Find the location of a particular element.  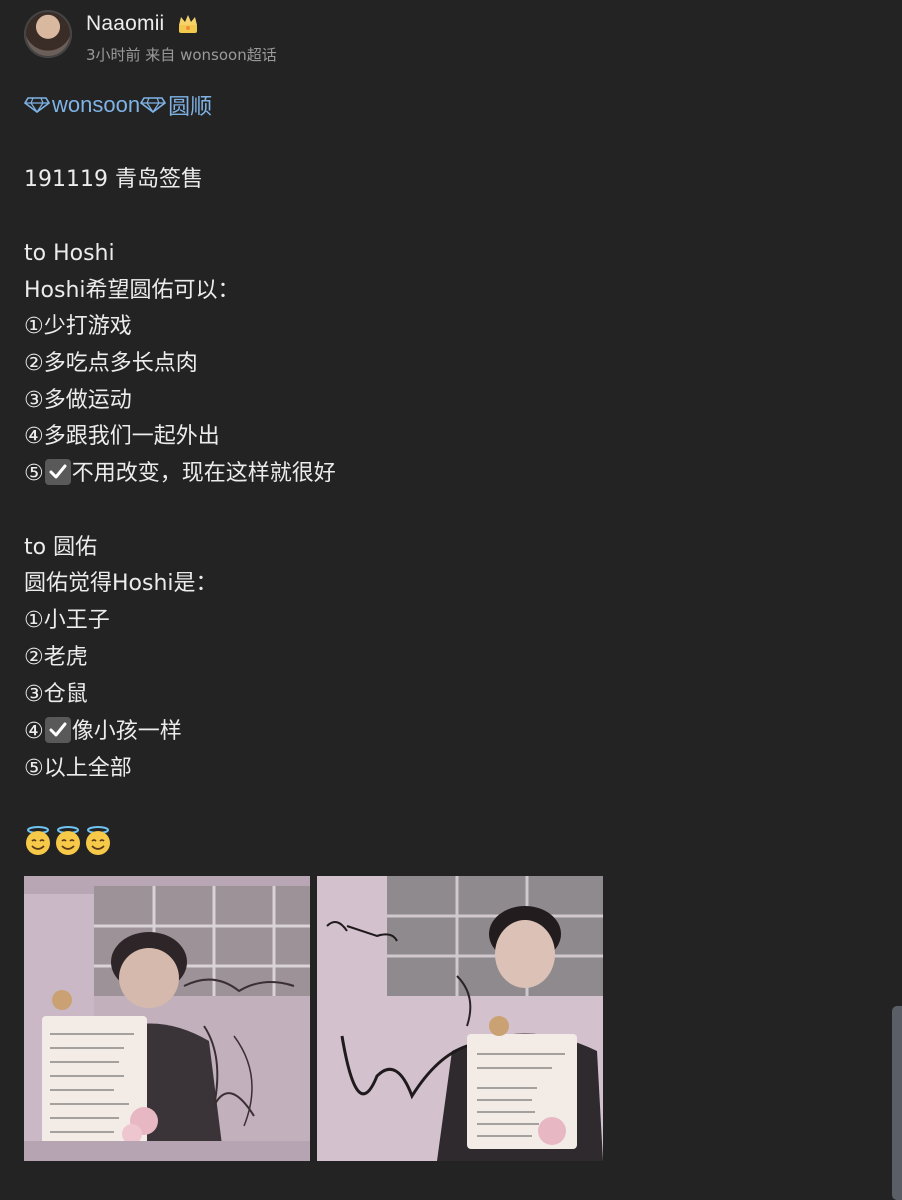

section-intro: Hoshi希望圆佑可以： is located at coordinates (132, 290).